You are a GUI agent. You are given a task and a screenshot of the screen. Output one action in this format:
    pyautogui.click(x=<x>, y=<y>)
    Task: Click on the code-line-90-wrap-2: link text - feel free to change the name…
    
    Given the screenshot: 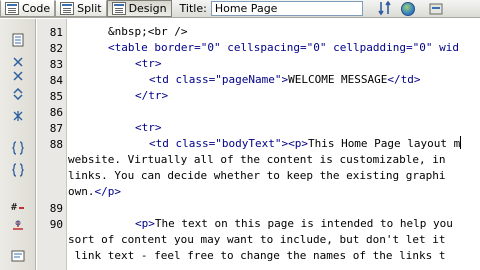 What is the action you would take?
    pyautogui.click(x=257, y=255)
    